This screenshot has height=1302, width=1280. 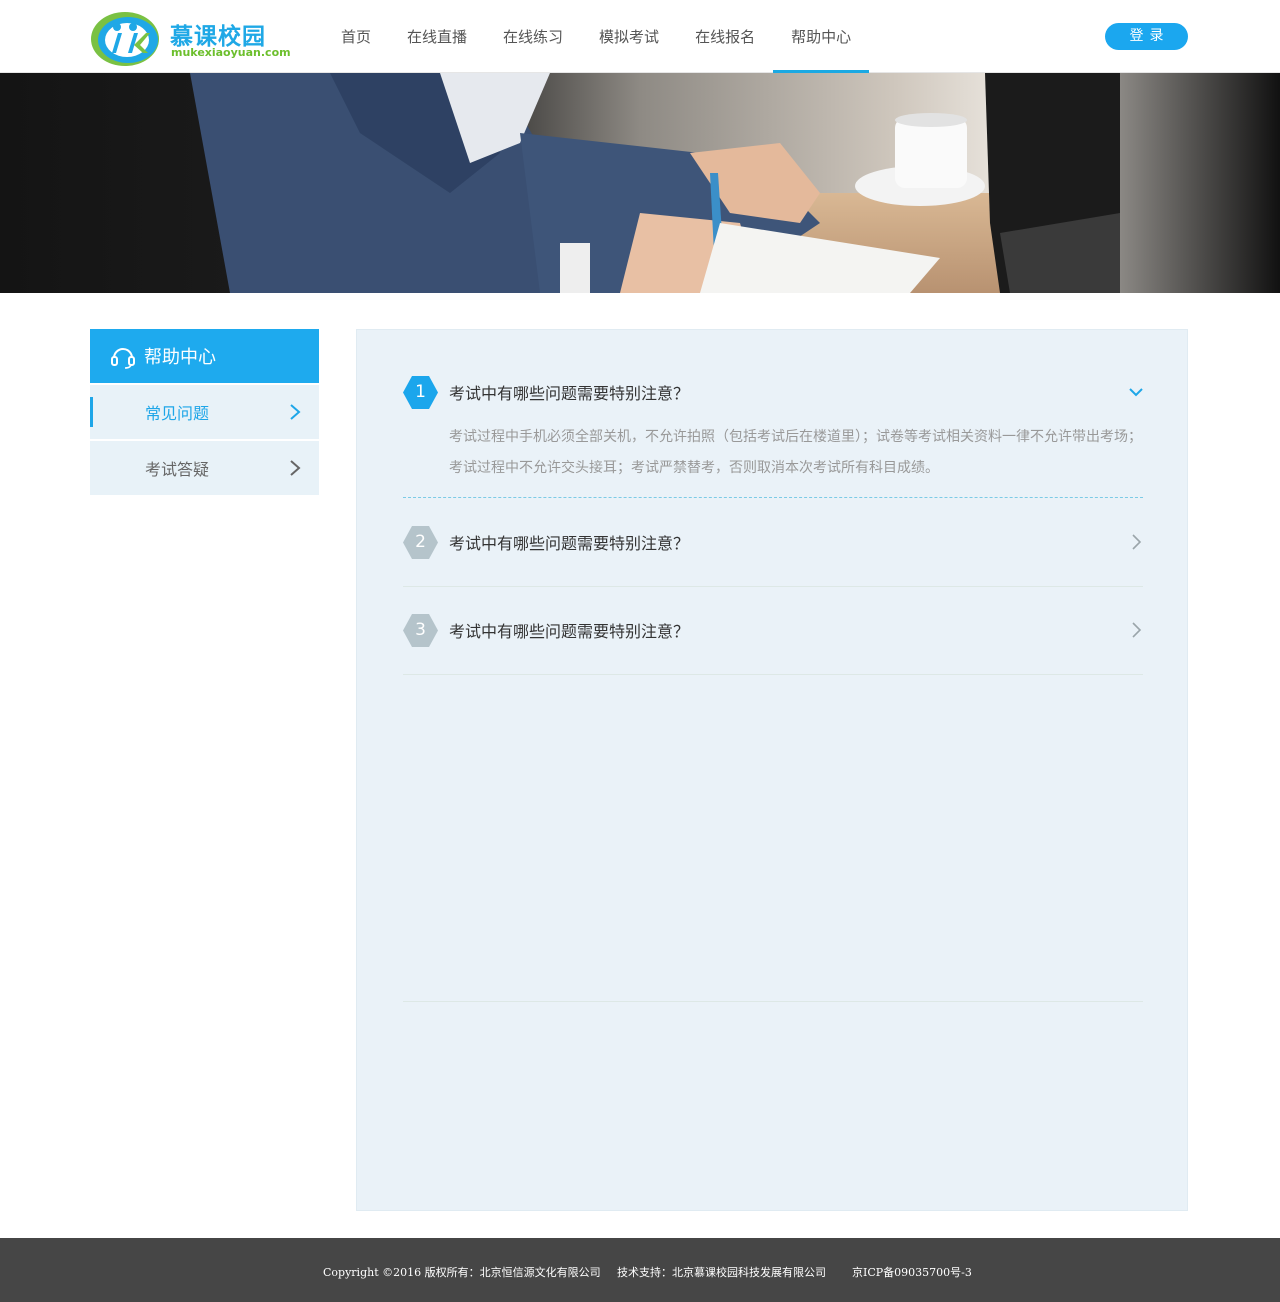 What do you see at coordinates (125, 39) in the screenshot?
I see `logo-icon` at bounding box center [125, 39].